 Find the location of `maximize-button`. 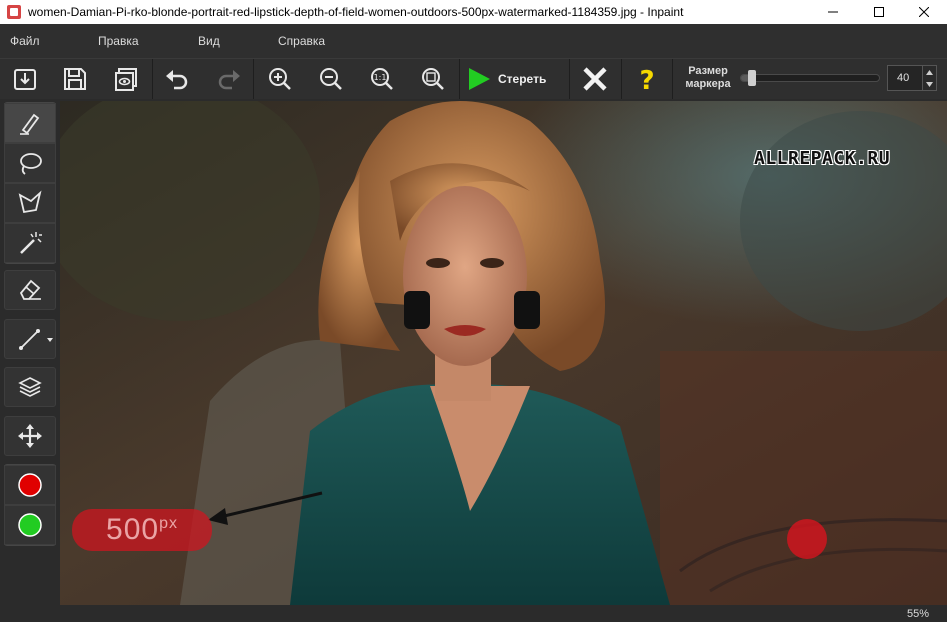

maximize-button is located at coordinates (879, 12).